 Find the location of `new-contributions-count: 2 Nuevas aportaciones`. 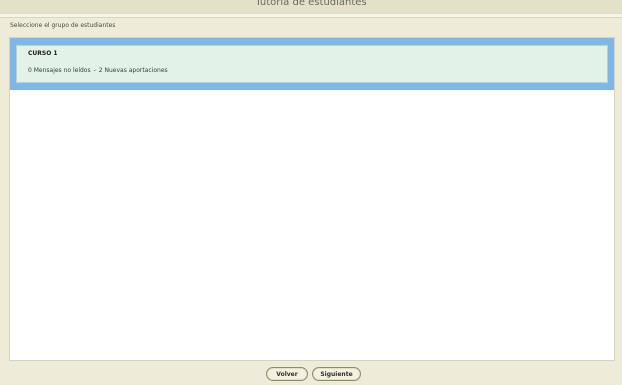

new-contributions-count: 2 Nuevas aportaciones is located at coordinates (133, 70).